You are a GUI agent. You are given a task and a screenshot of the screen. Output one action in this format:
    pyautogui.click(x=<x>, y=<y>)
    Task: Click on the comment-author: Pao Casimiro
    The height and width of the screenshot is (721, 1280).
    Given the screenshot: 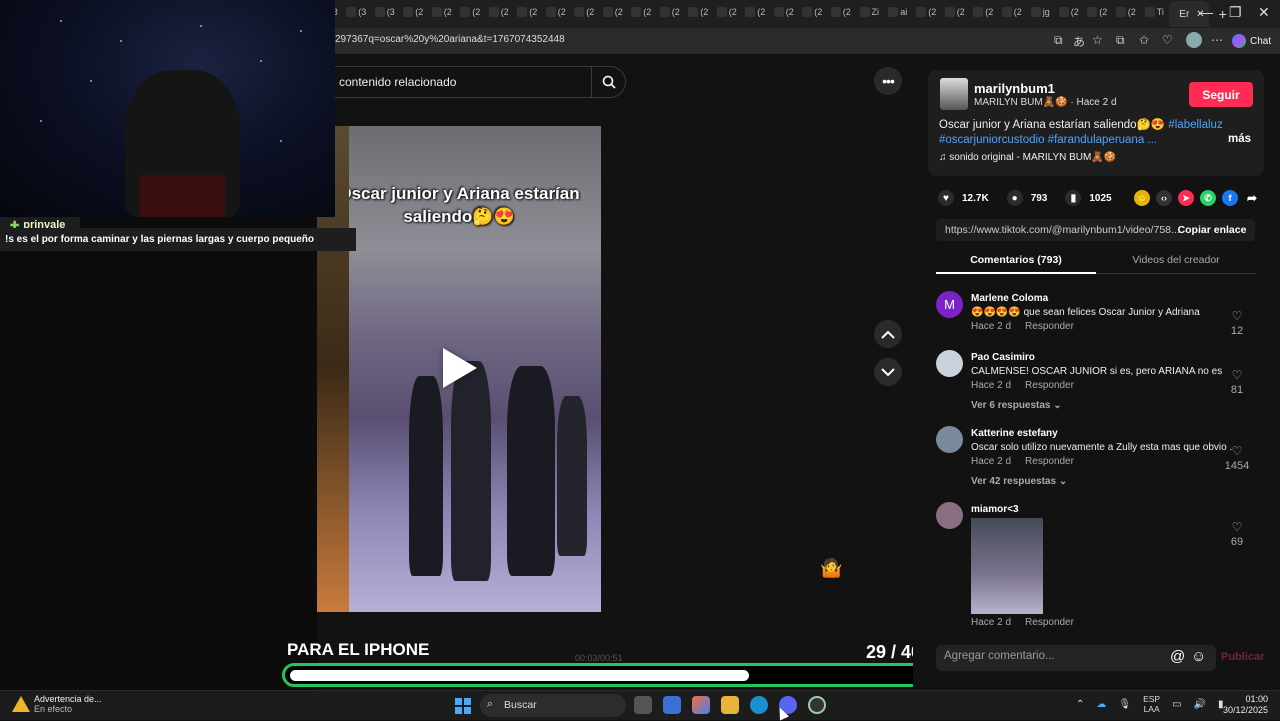 What is the action you would take?
    pyautogui.click(x=1003, y=357)
    